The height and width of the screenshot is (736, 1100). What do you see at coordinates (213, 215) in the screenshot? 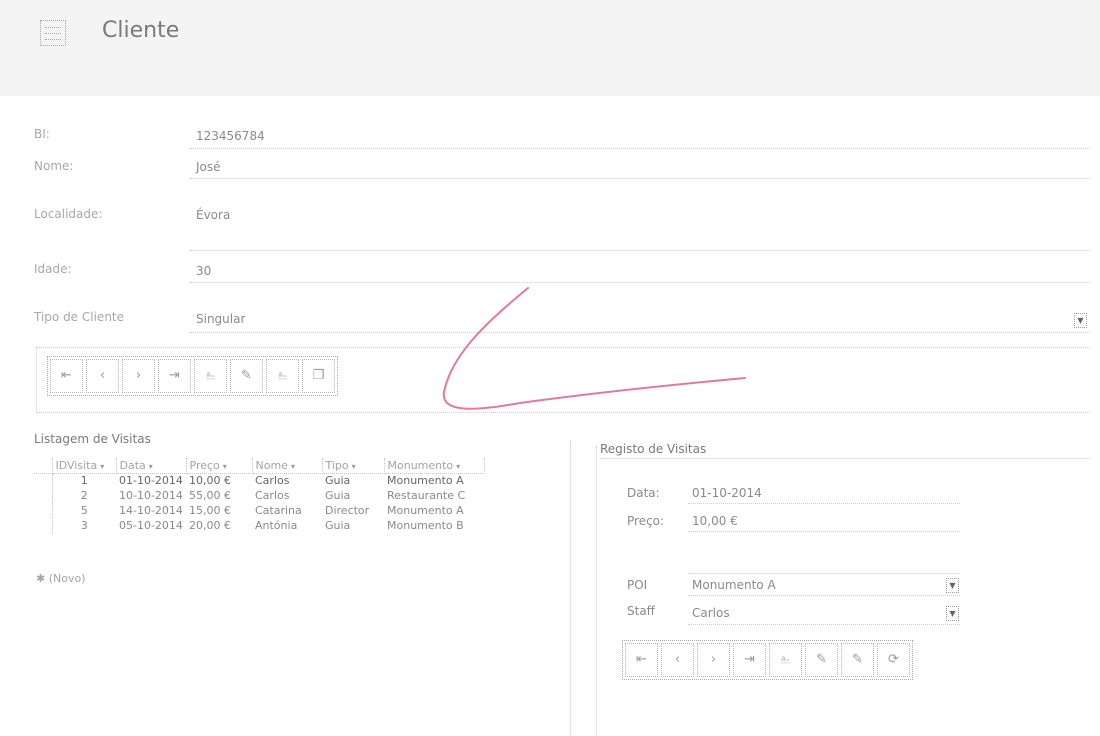
I see `localidade-field: Évora` at bounding box center [213, 215].